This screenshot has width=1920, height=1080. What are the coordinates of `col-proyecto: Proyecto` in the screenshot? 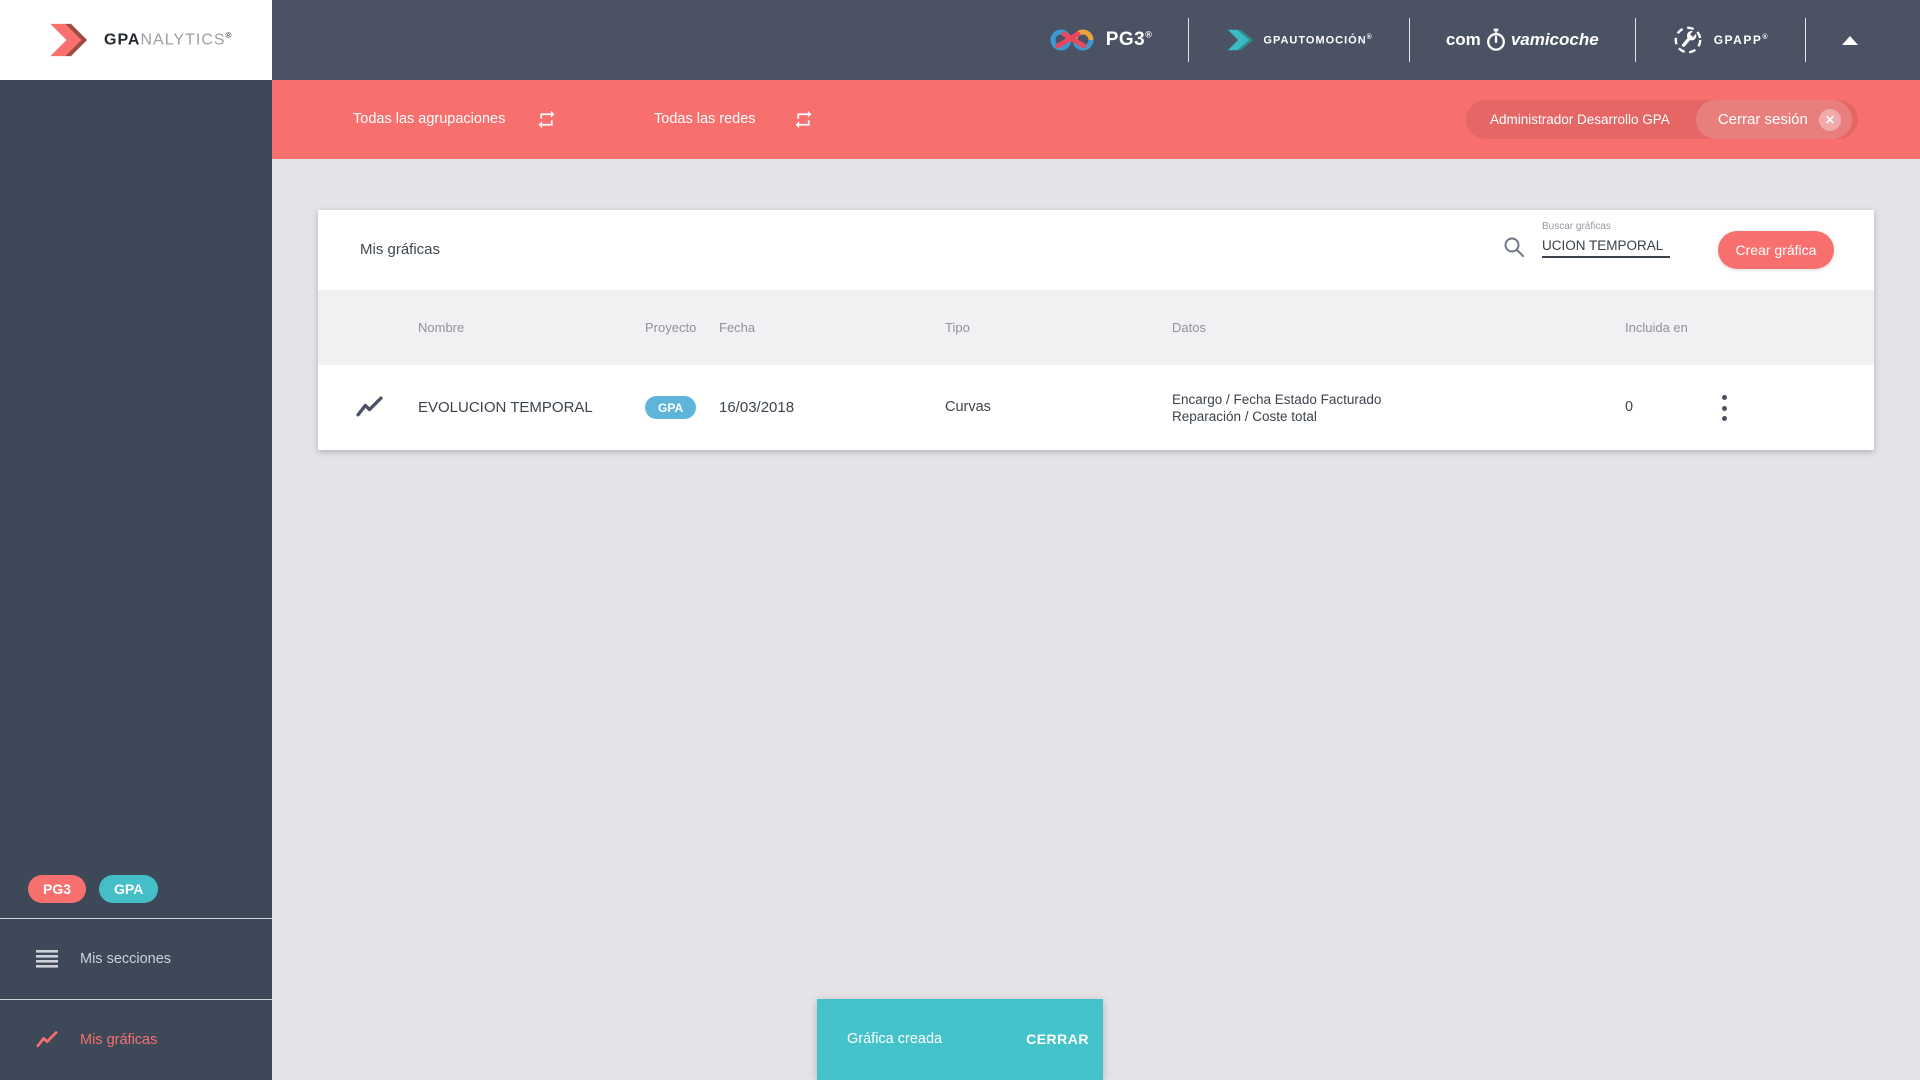 It's located at (671, 327).